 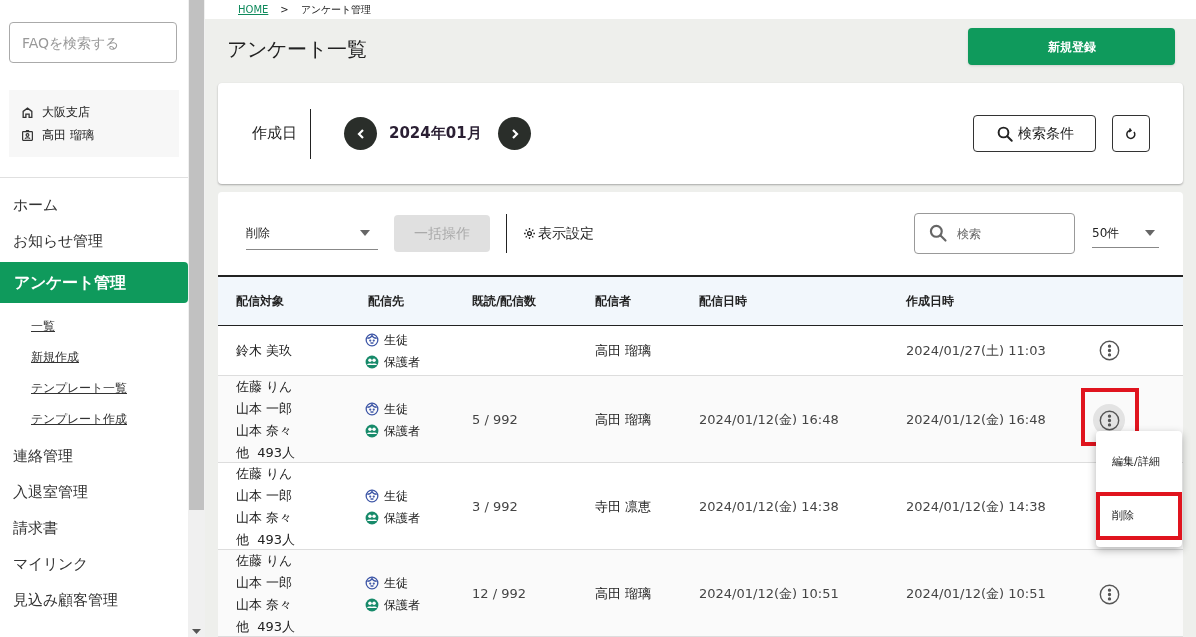 I want to click on sender-name: 寺田 凛恵, so click(x=623, y=507).